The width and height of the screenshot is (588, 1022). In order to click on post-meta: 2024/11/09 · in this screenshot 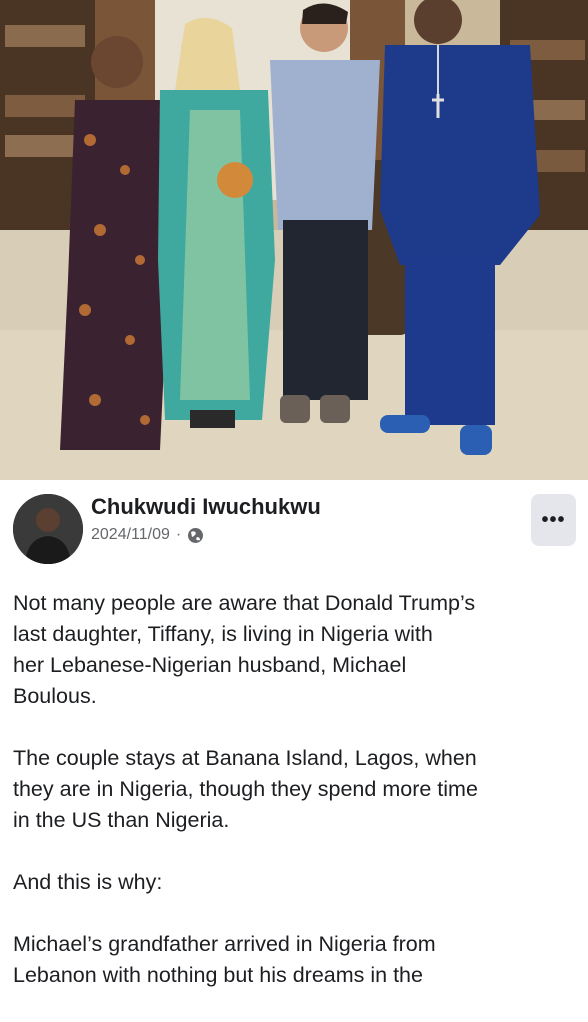, I will do `click(147, 535)`.